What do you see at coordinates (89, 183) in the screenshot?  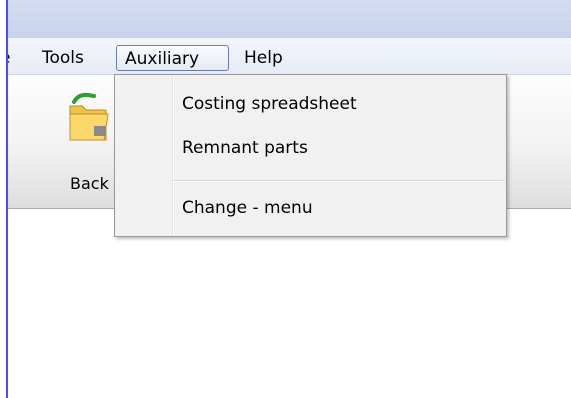 I see `back-button-label: Back` at bounding box center [89, 183].